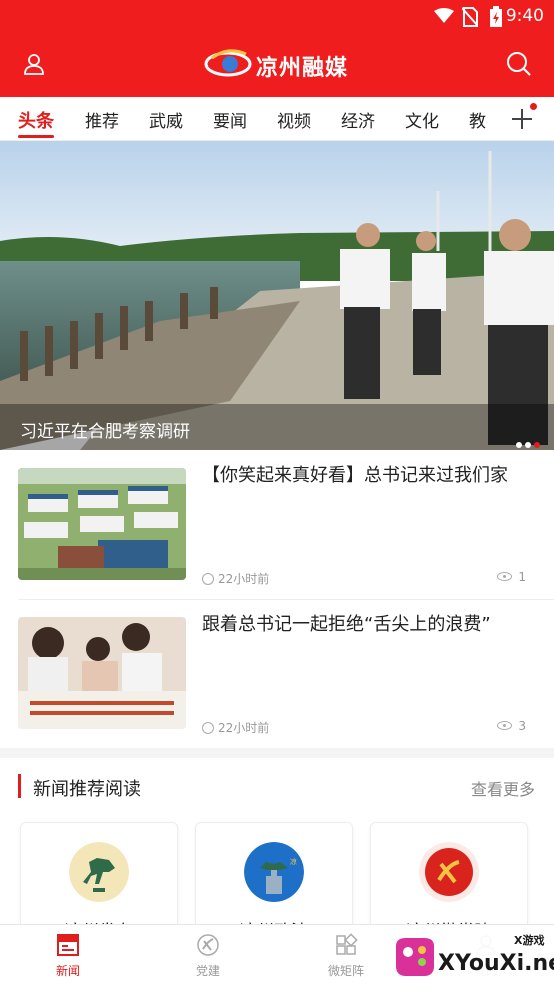  Describe the element at coordinates (533, 106) in the screenshot. I see `notification-dot` at that location.